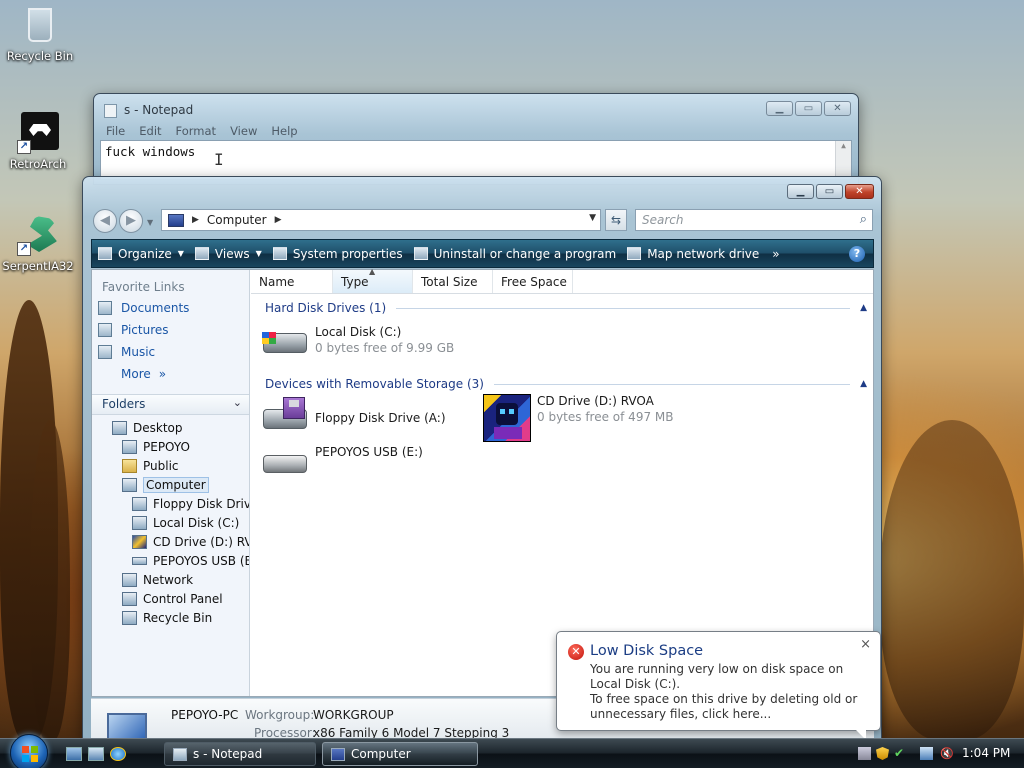  I want to click on desktop-icon-serpentia32: ↗ SerpentIA32, so click(38, 243).